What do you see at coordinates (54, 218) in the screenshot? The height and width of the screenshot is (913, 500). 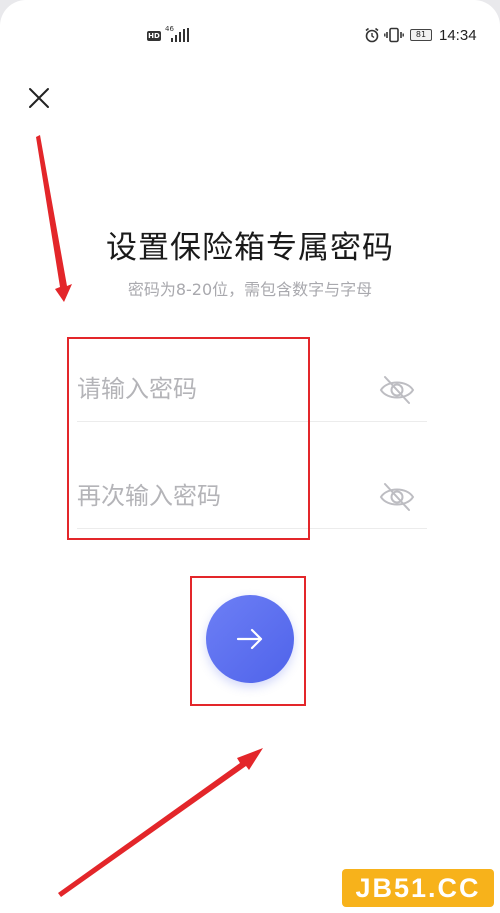 I see `annotation-arrow-down` at bounding box center [54, 218].